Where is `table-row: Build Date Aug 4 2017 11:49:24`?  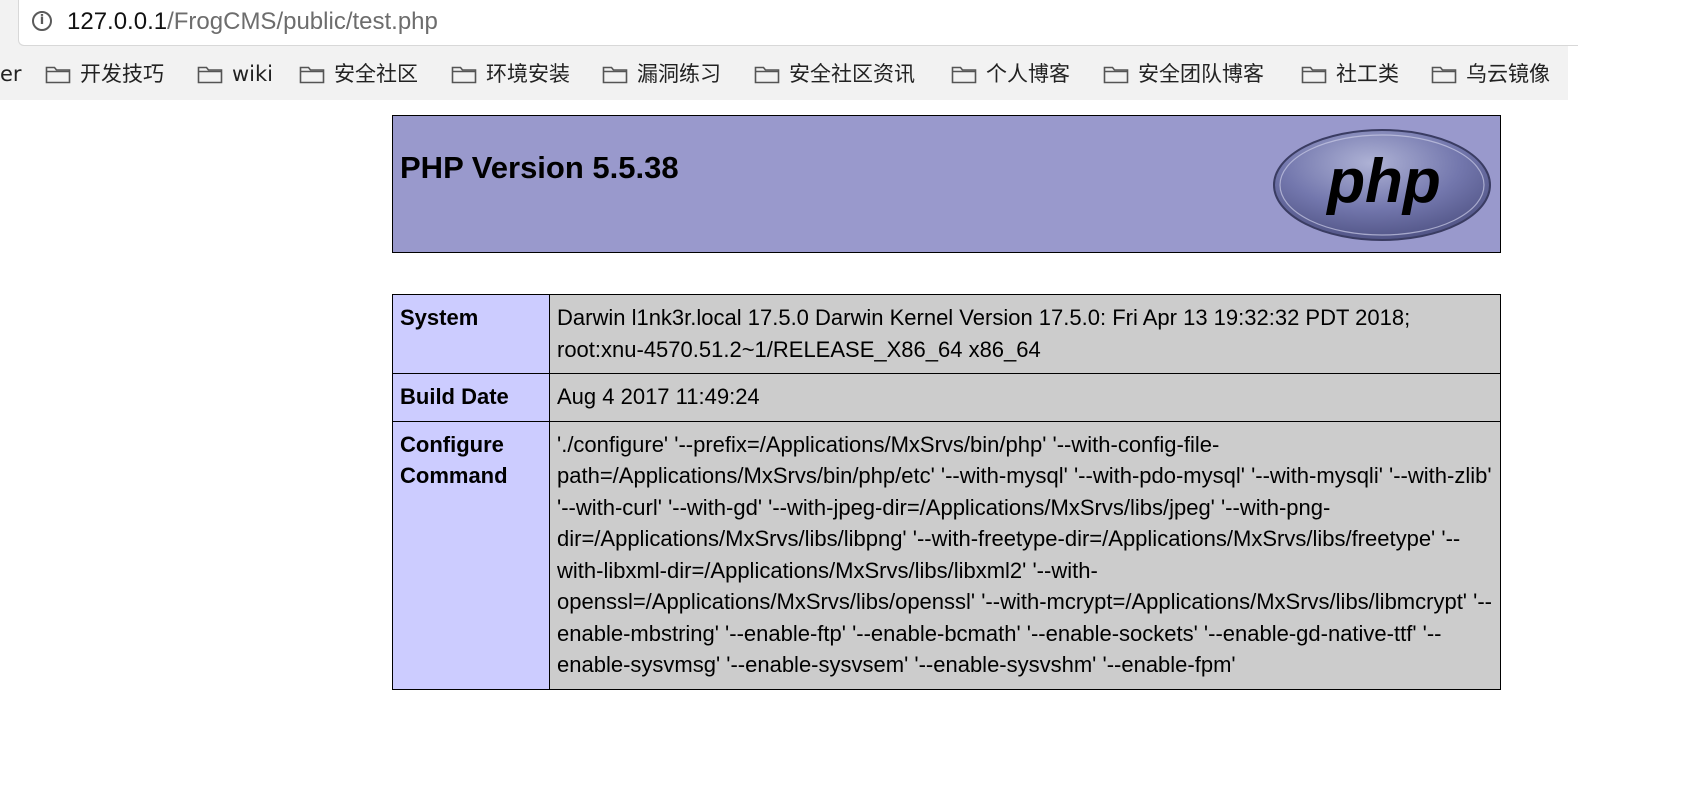
table-row: Build Date Aug 4 2017 11:49:24 is located at coordinates (946, 397).